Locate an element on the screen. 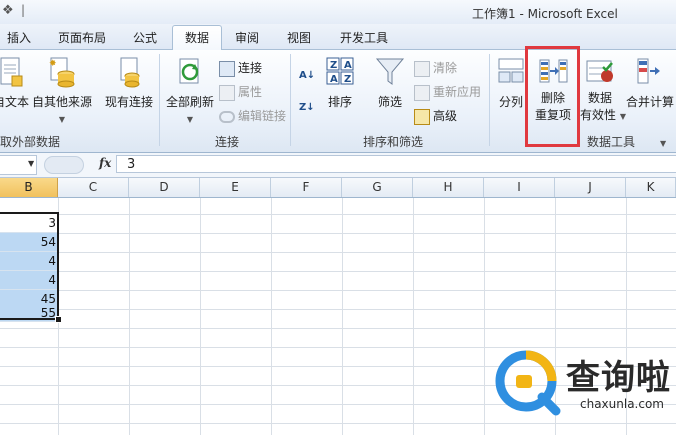 The width and height of the screenshot is (676, 435). reapply-label: 重新应用 is located at coordinates (457, 92).